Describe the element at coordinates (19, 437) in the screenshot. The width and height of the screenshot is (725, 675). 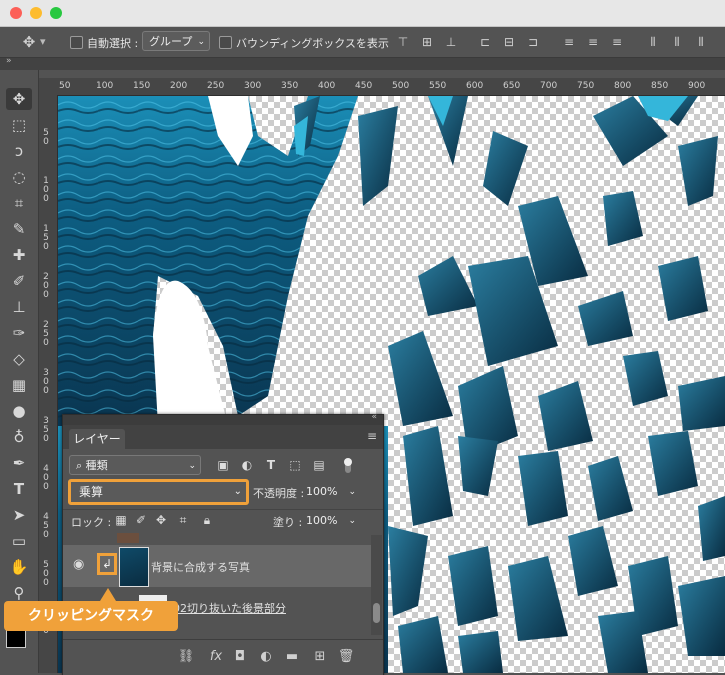
I see `dodge-tool-icon: ♁` at that location.